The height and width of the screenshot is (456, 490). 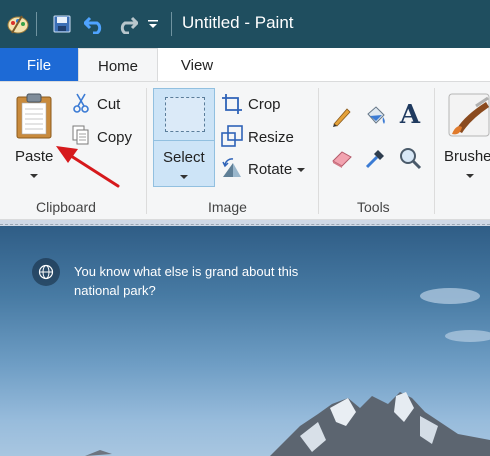 I want to click on undo-icon, so click(x=95, y=24).